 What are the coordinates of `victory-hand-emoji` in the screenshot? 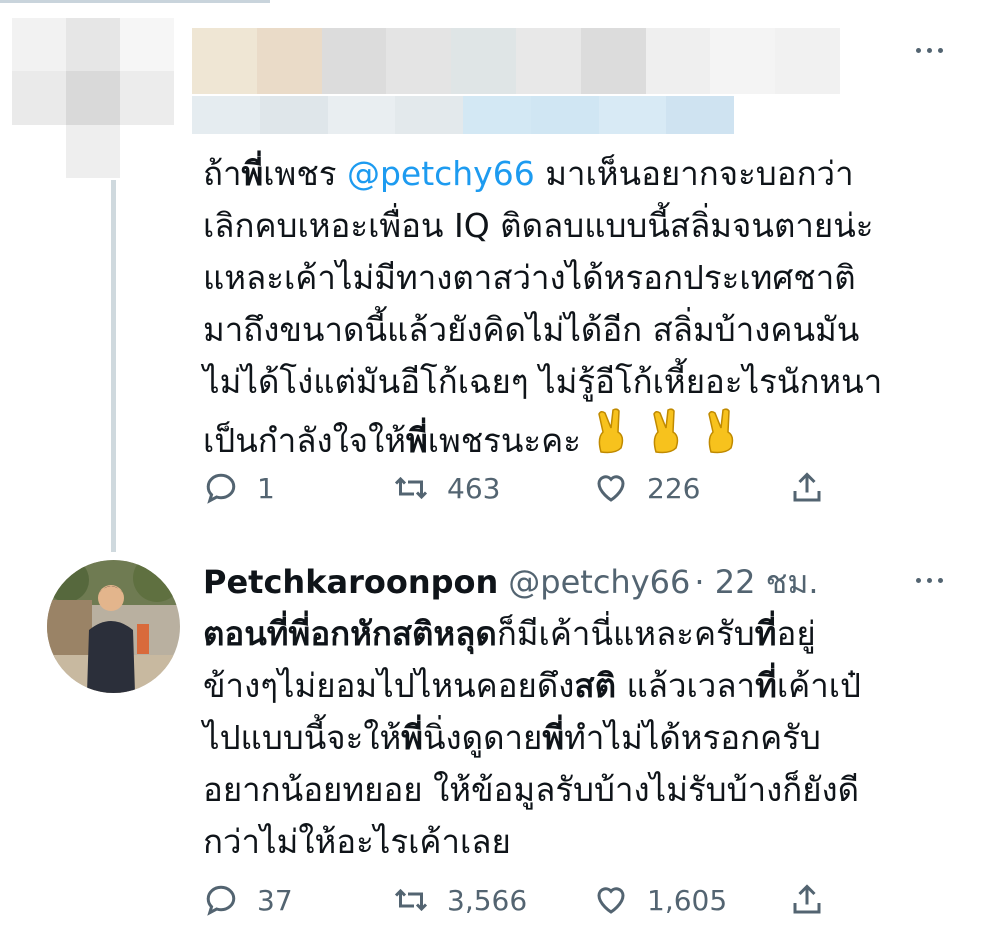 It's located at (670, 438).